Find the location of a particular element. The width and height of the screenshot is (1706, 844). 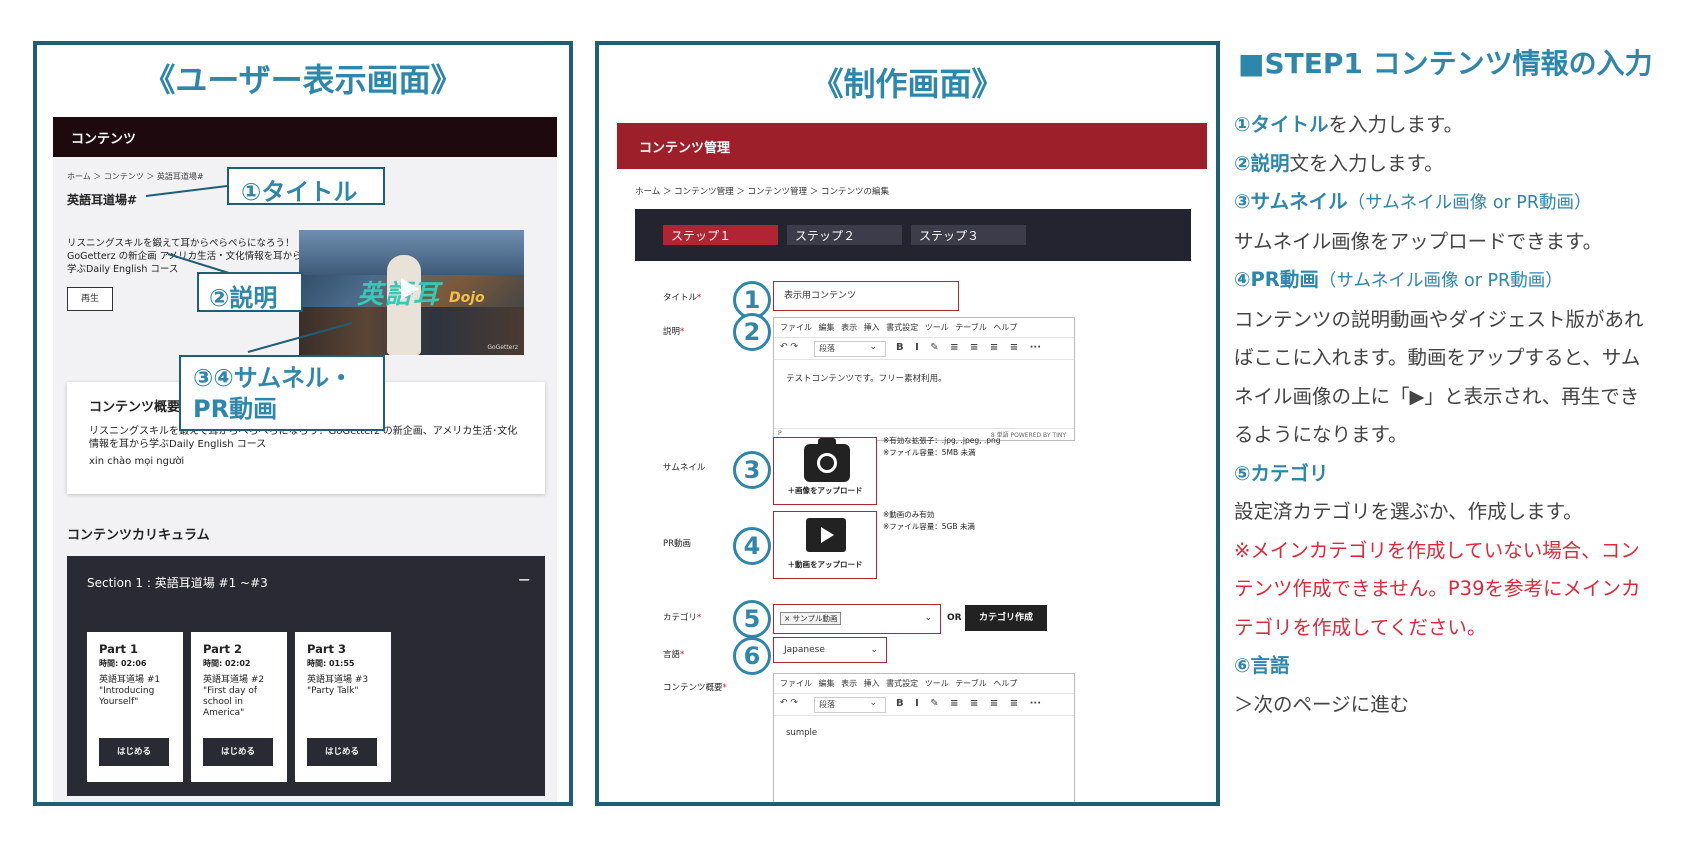

play-button: 再生 is located at coordinates (90, 299).